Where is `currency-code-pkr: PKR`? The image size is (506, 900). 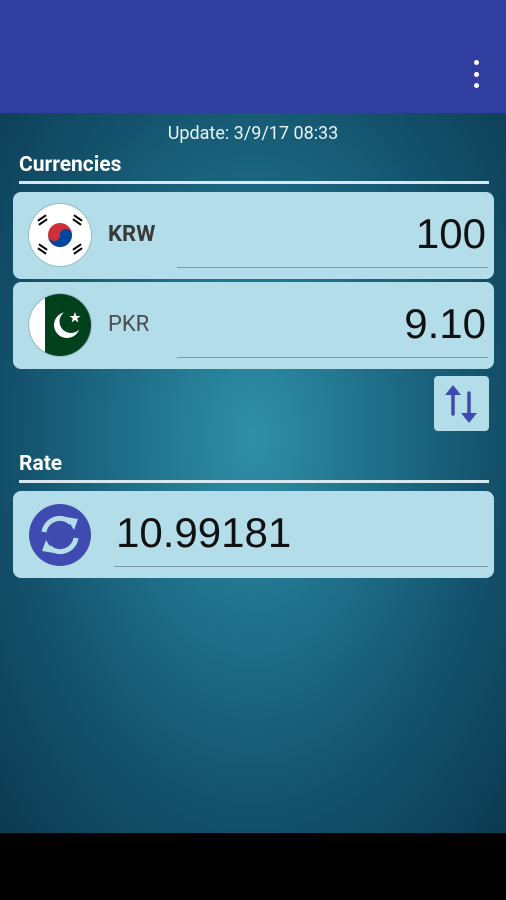
currency-code-pkr: PKR is located at coordinates (128, 324).